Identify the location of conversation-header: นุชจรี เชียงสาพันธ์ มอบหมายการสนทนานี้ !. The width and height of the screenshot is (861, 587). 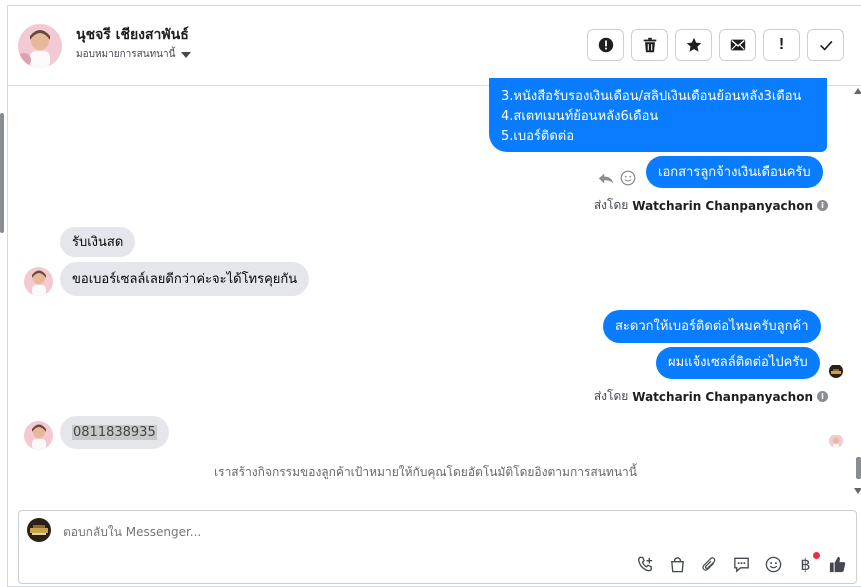
(434, 46).